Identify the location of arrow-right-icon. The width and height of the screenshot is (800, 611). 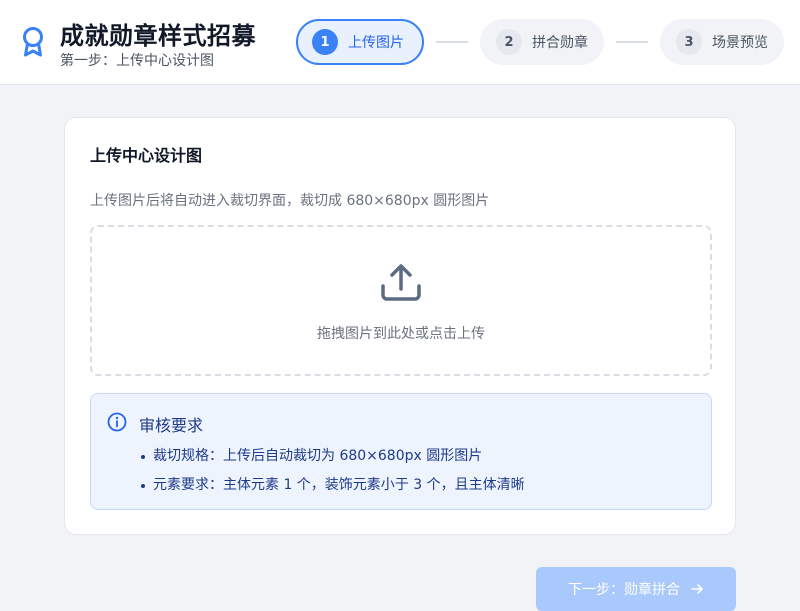
(697, 589).